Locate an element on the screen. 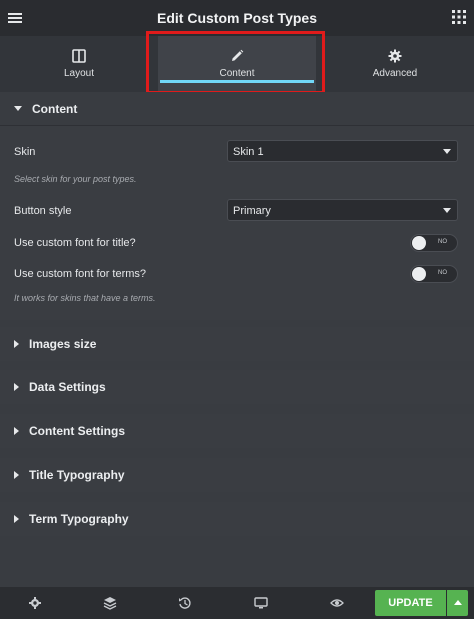 The image size is (474, 619). section-label: Images size is located at coordinates (63, 344).